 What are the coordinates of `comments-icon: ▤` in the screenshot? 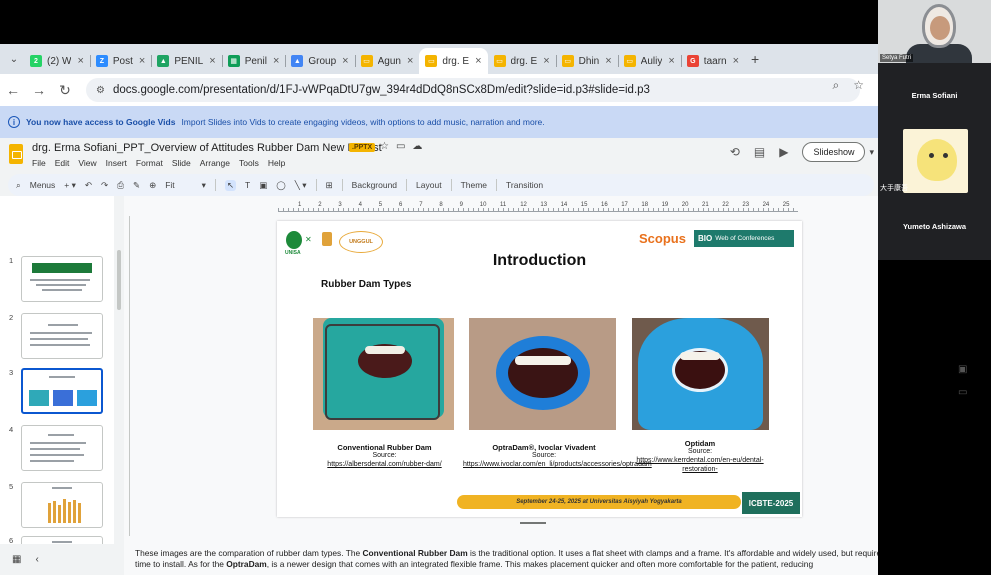 It's located at (759, 152).